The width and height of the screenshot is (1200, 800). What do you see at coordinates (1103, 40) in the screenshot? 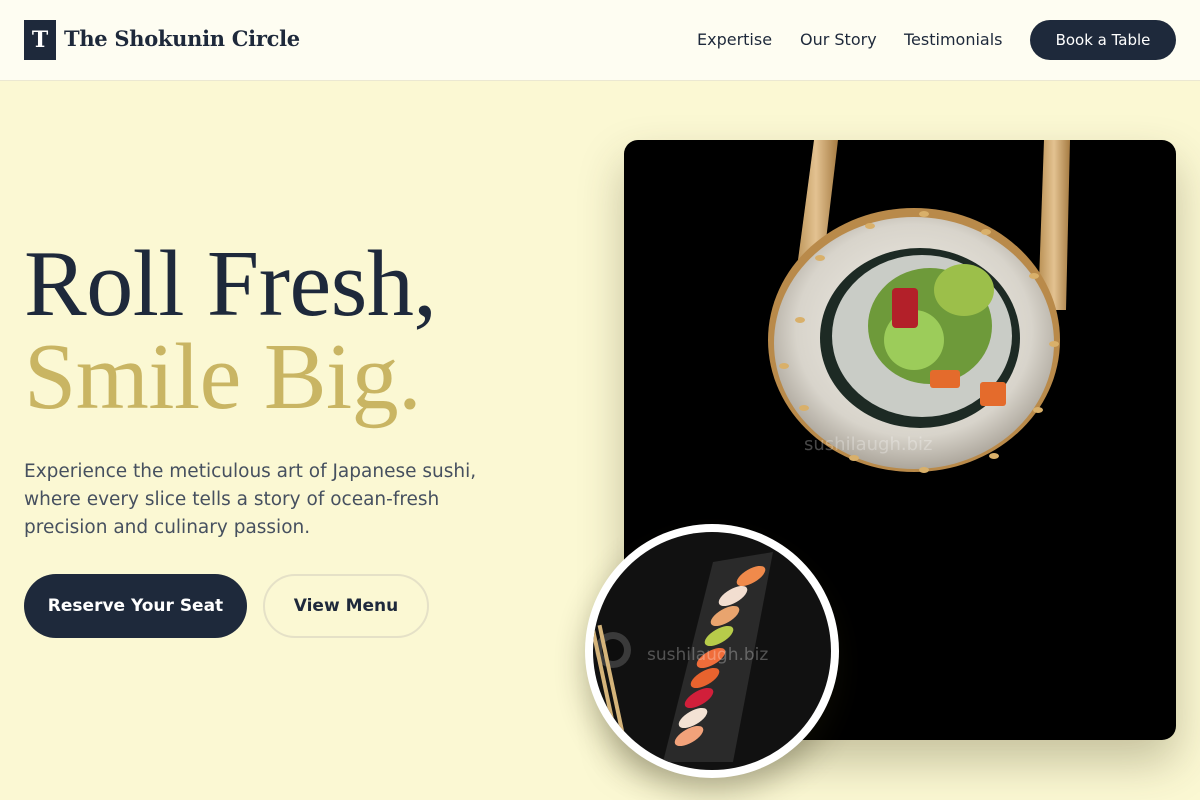
I see `book-table-button: Book a Table` at bounding box center [1103, 40].